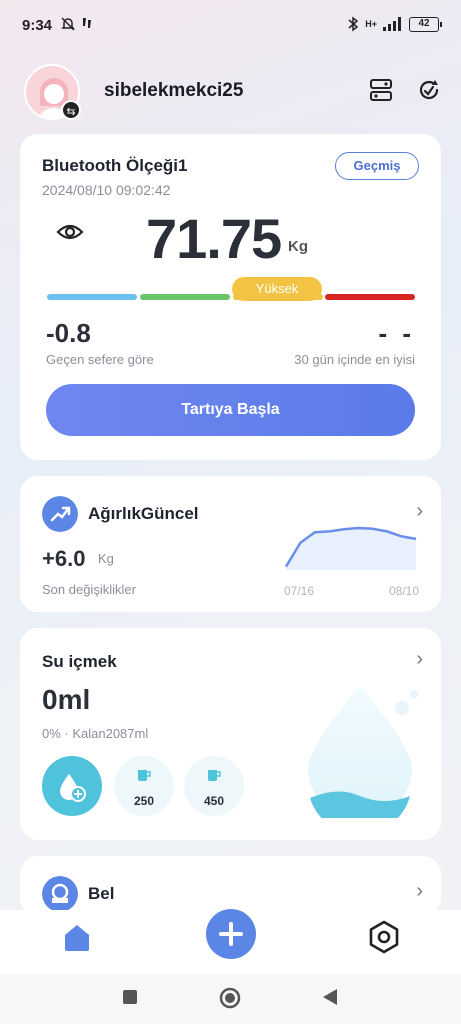  What do you see at coordinates (425, 24) in the screenshot?
I see `battery-icon: 42` at bounding box center [425, 24].